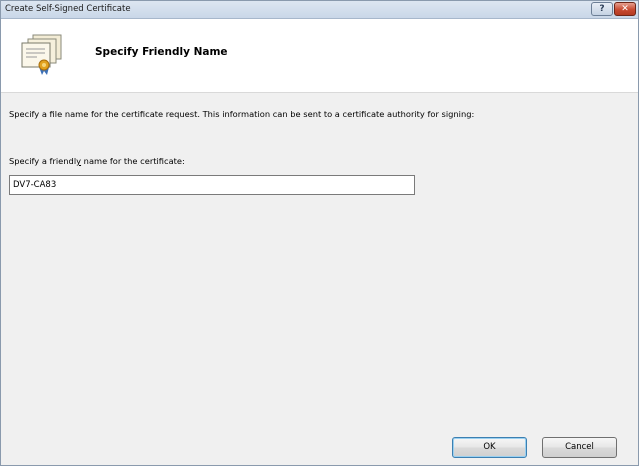  Describe the element at coordinates (319, 10) in the screenshot. I see `title-bar: Create Self-Signed Certificate ? ✕` at that location.